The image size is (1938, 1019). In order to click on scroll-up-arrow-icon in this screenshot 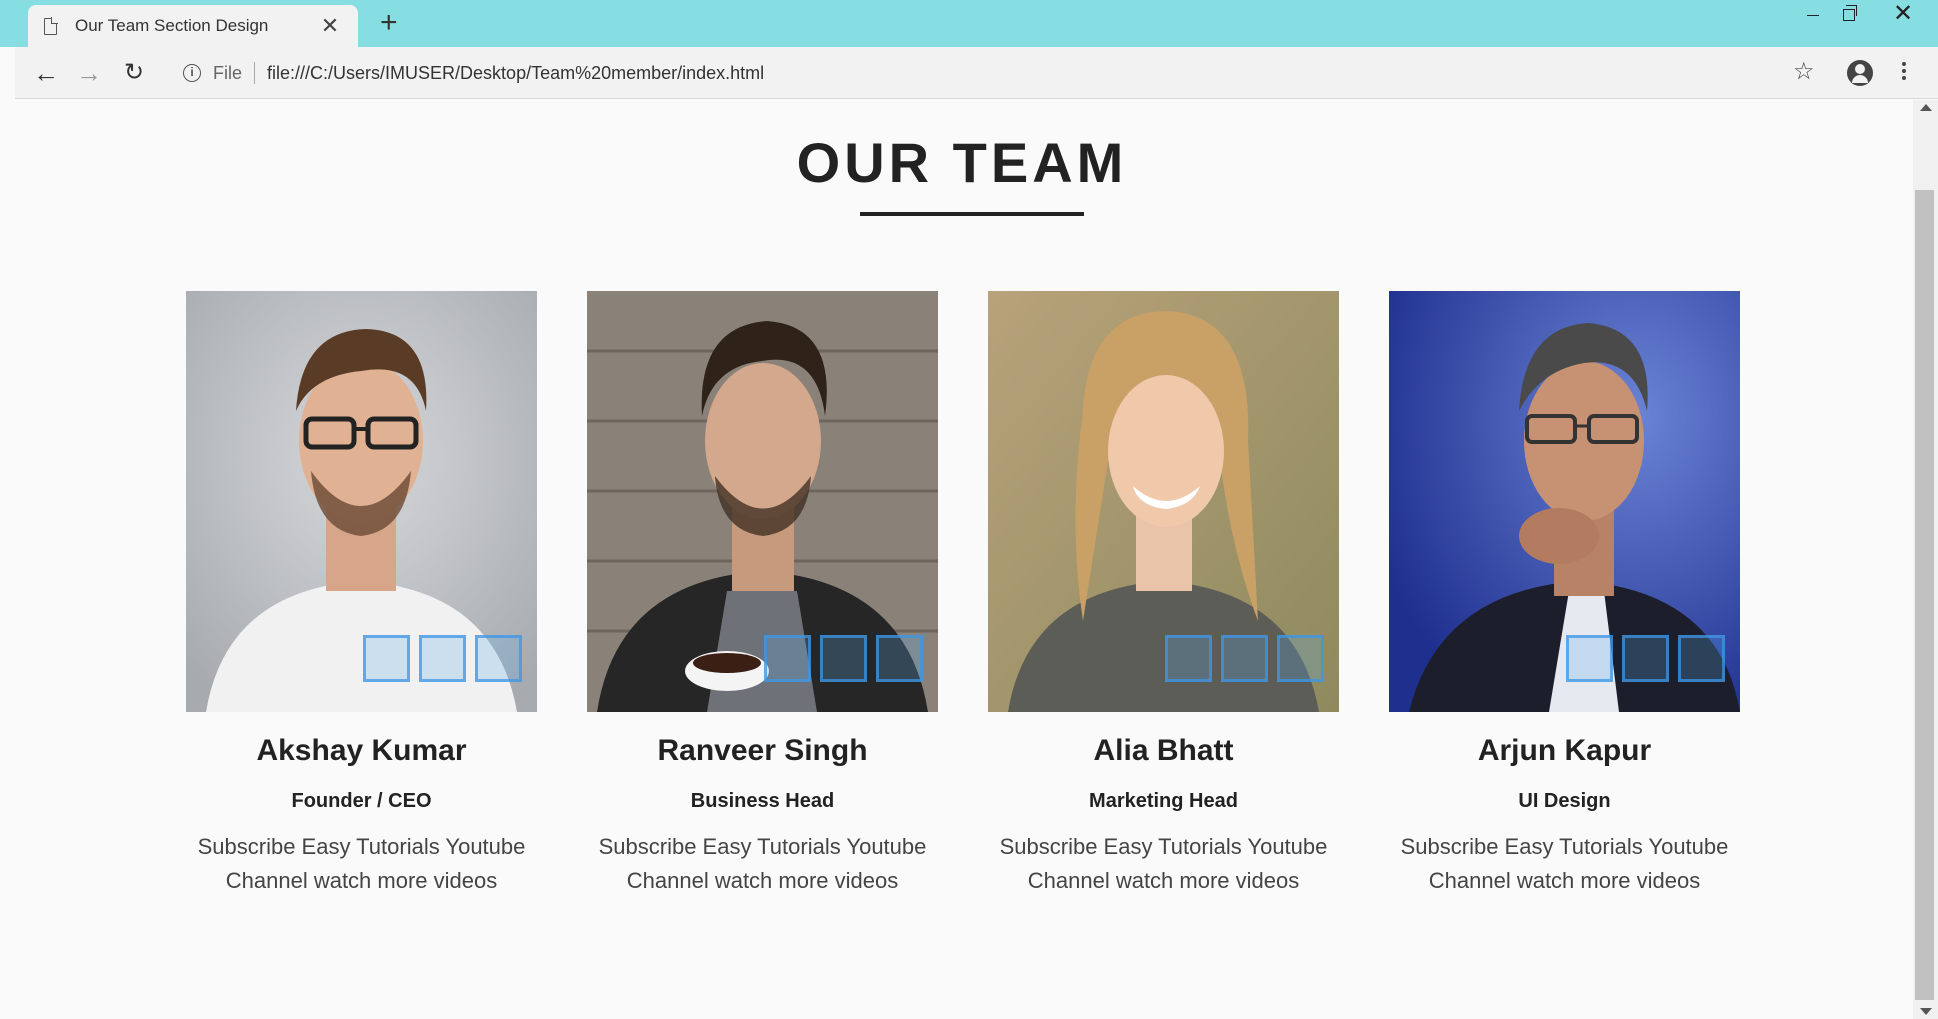, I will do `click(1926, 107)`.